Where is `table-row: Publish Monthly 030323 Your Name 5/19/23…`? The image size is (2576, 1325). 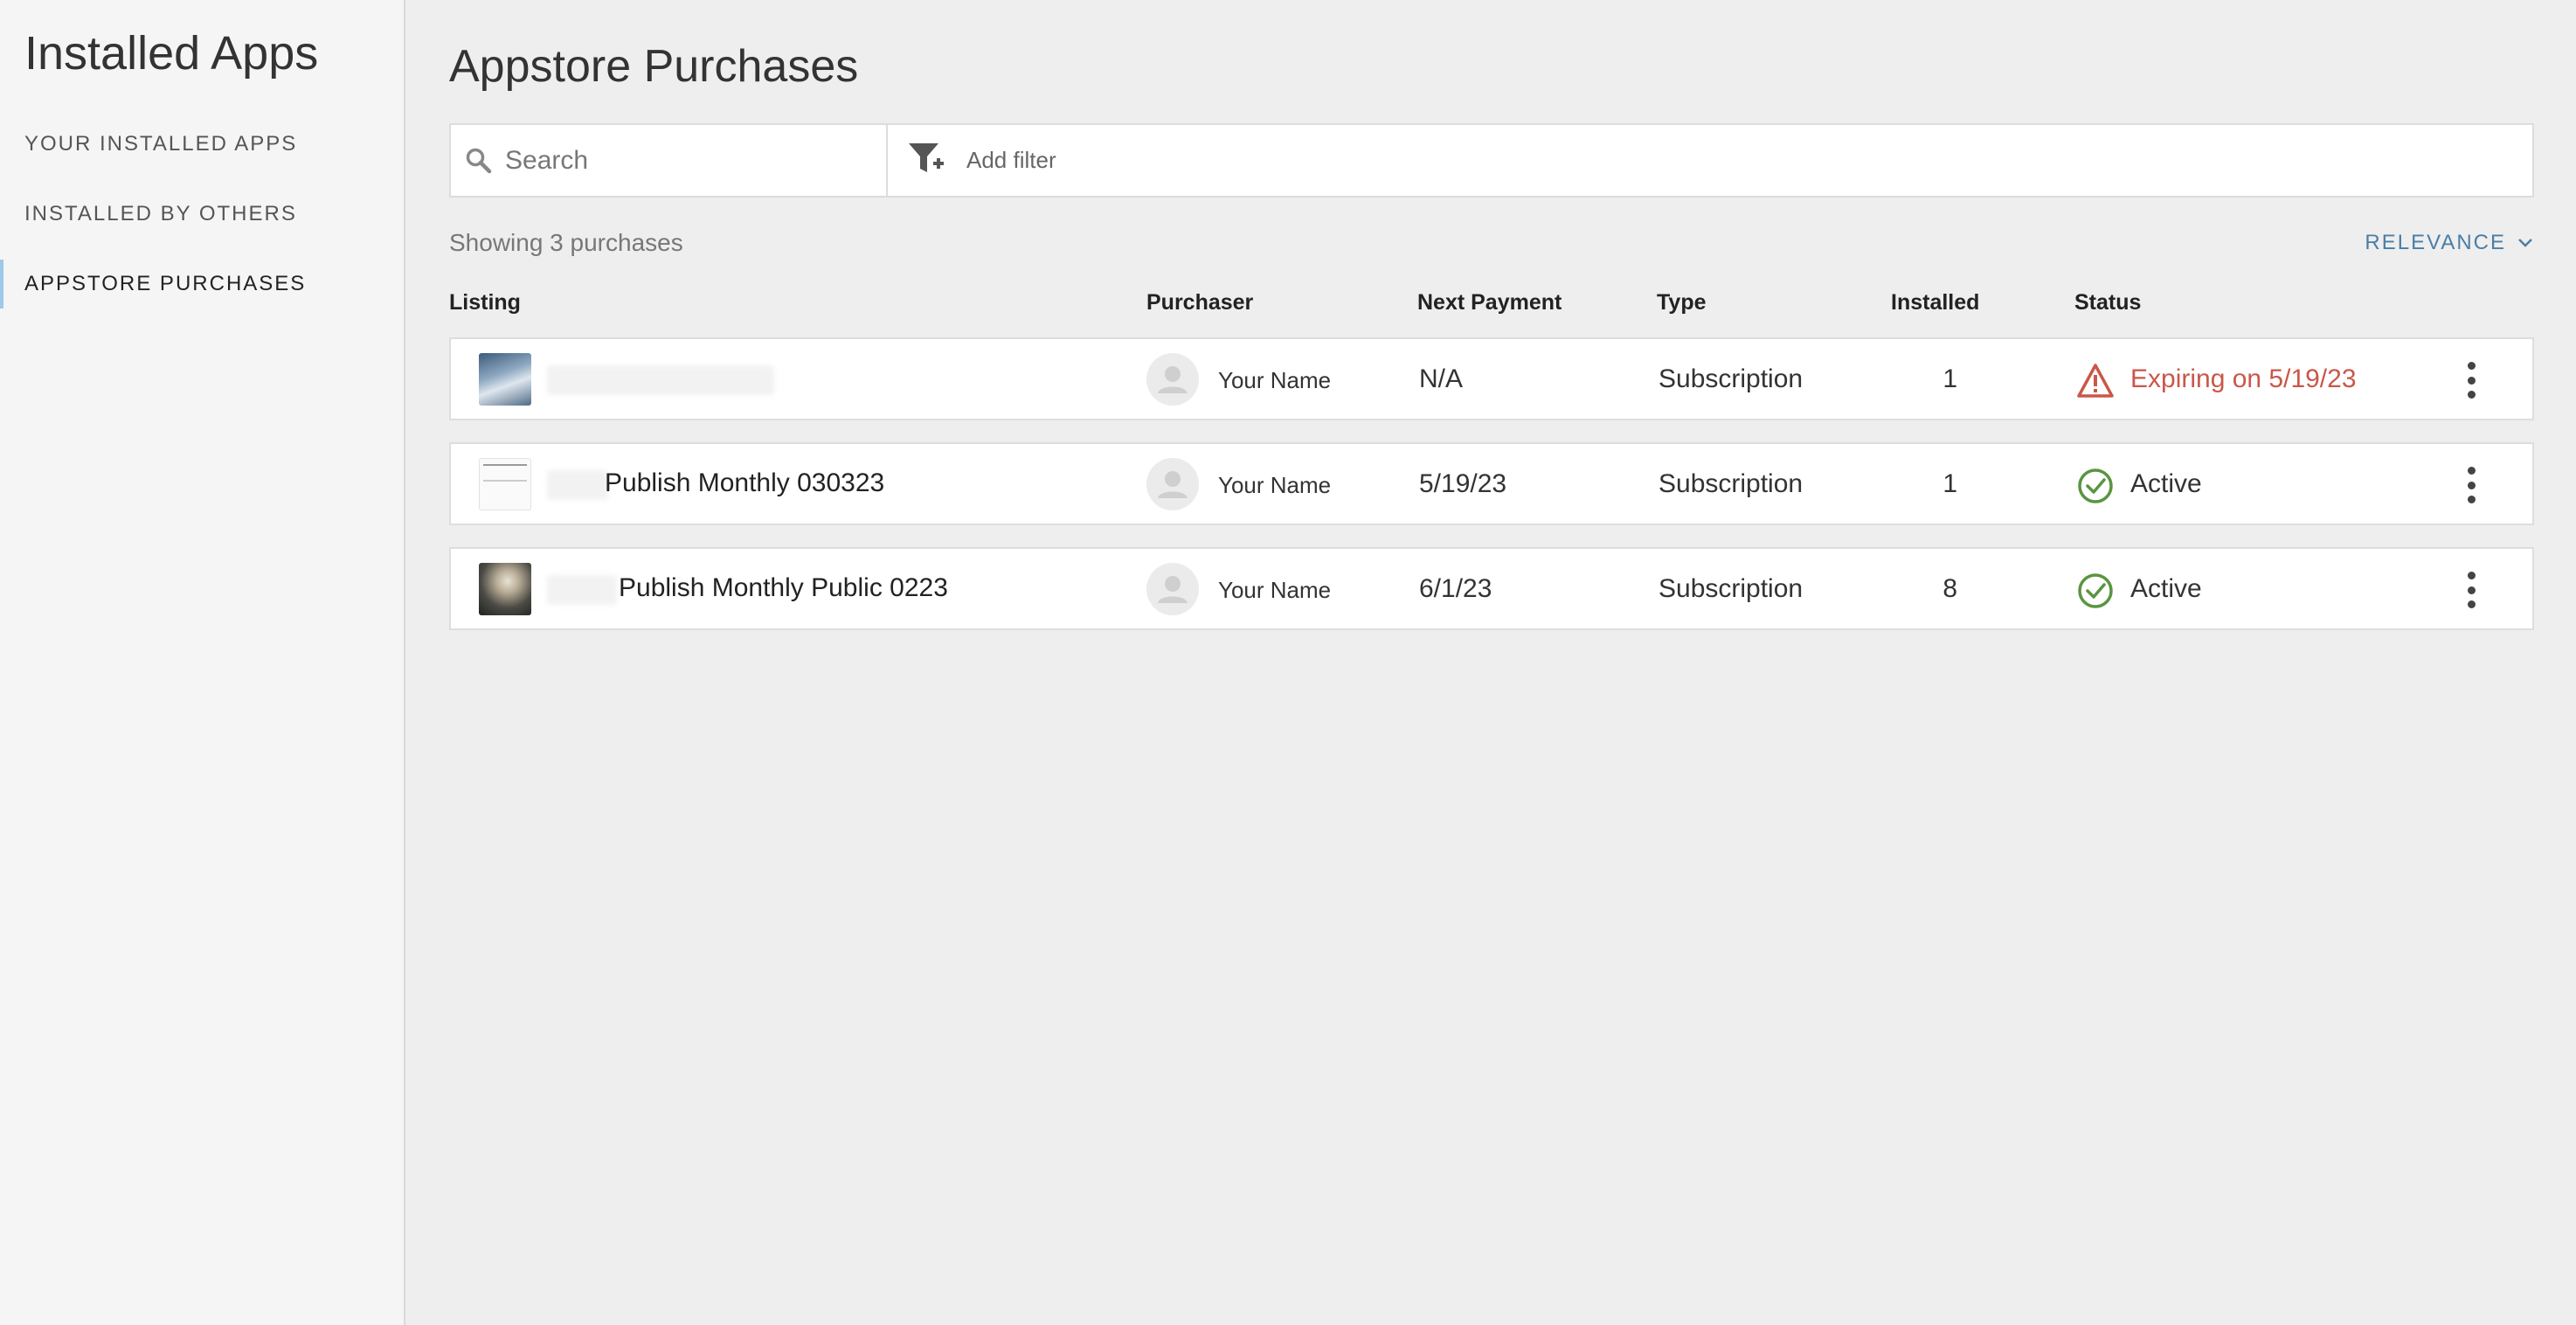
table-row: Publish Monthly 030323 Your Name 5/19/23… is located at coordinates (1491, 483).